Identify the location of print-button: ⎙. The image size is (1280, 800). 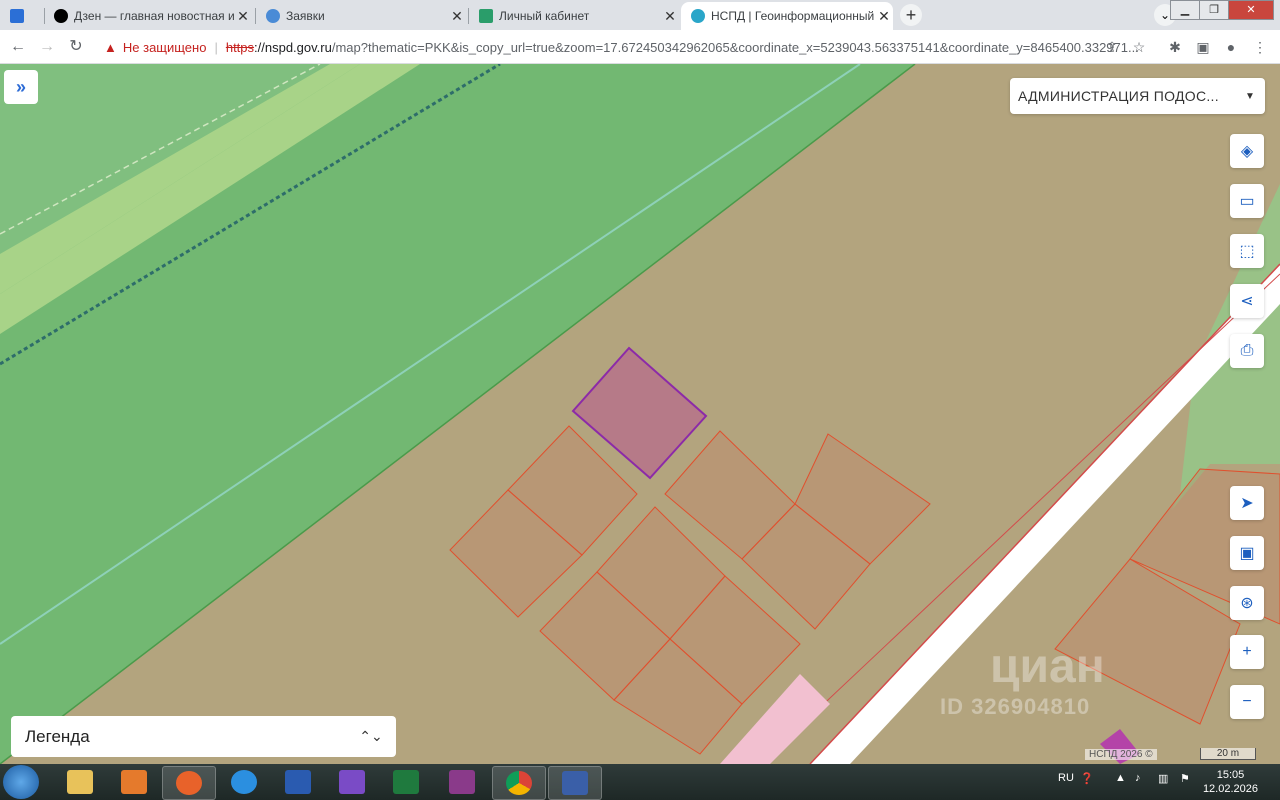
(1247, 351).